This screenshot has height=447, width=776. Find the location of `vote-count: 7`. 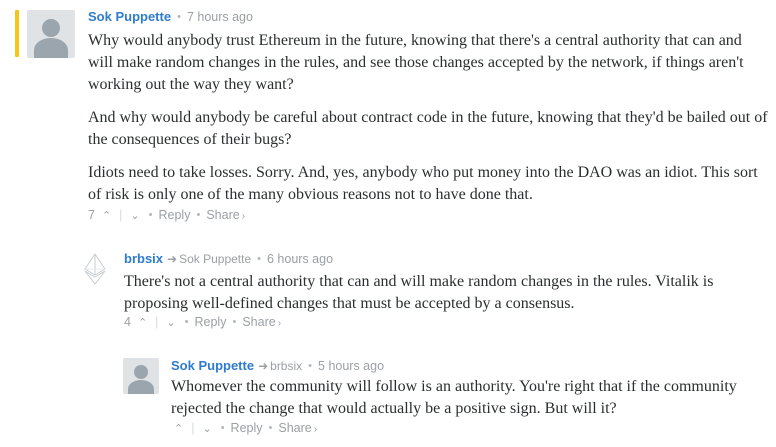

vote-count: 7 is located at coordinates (91, 215).